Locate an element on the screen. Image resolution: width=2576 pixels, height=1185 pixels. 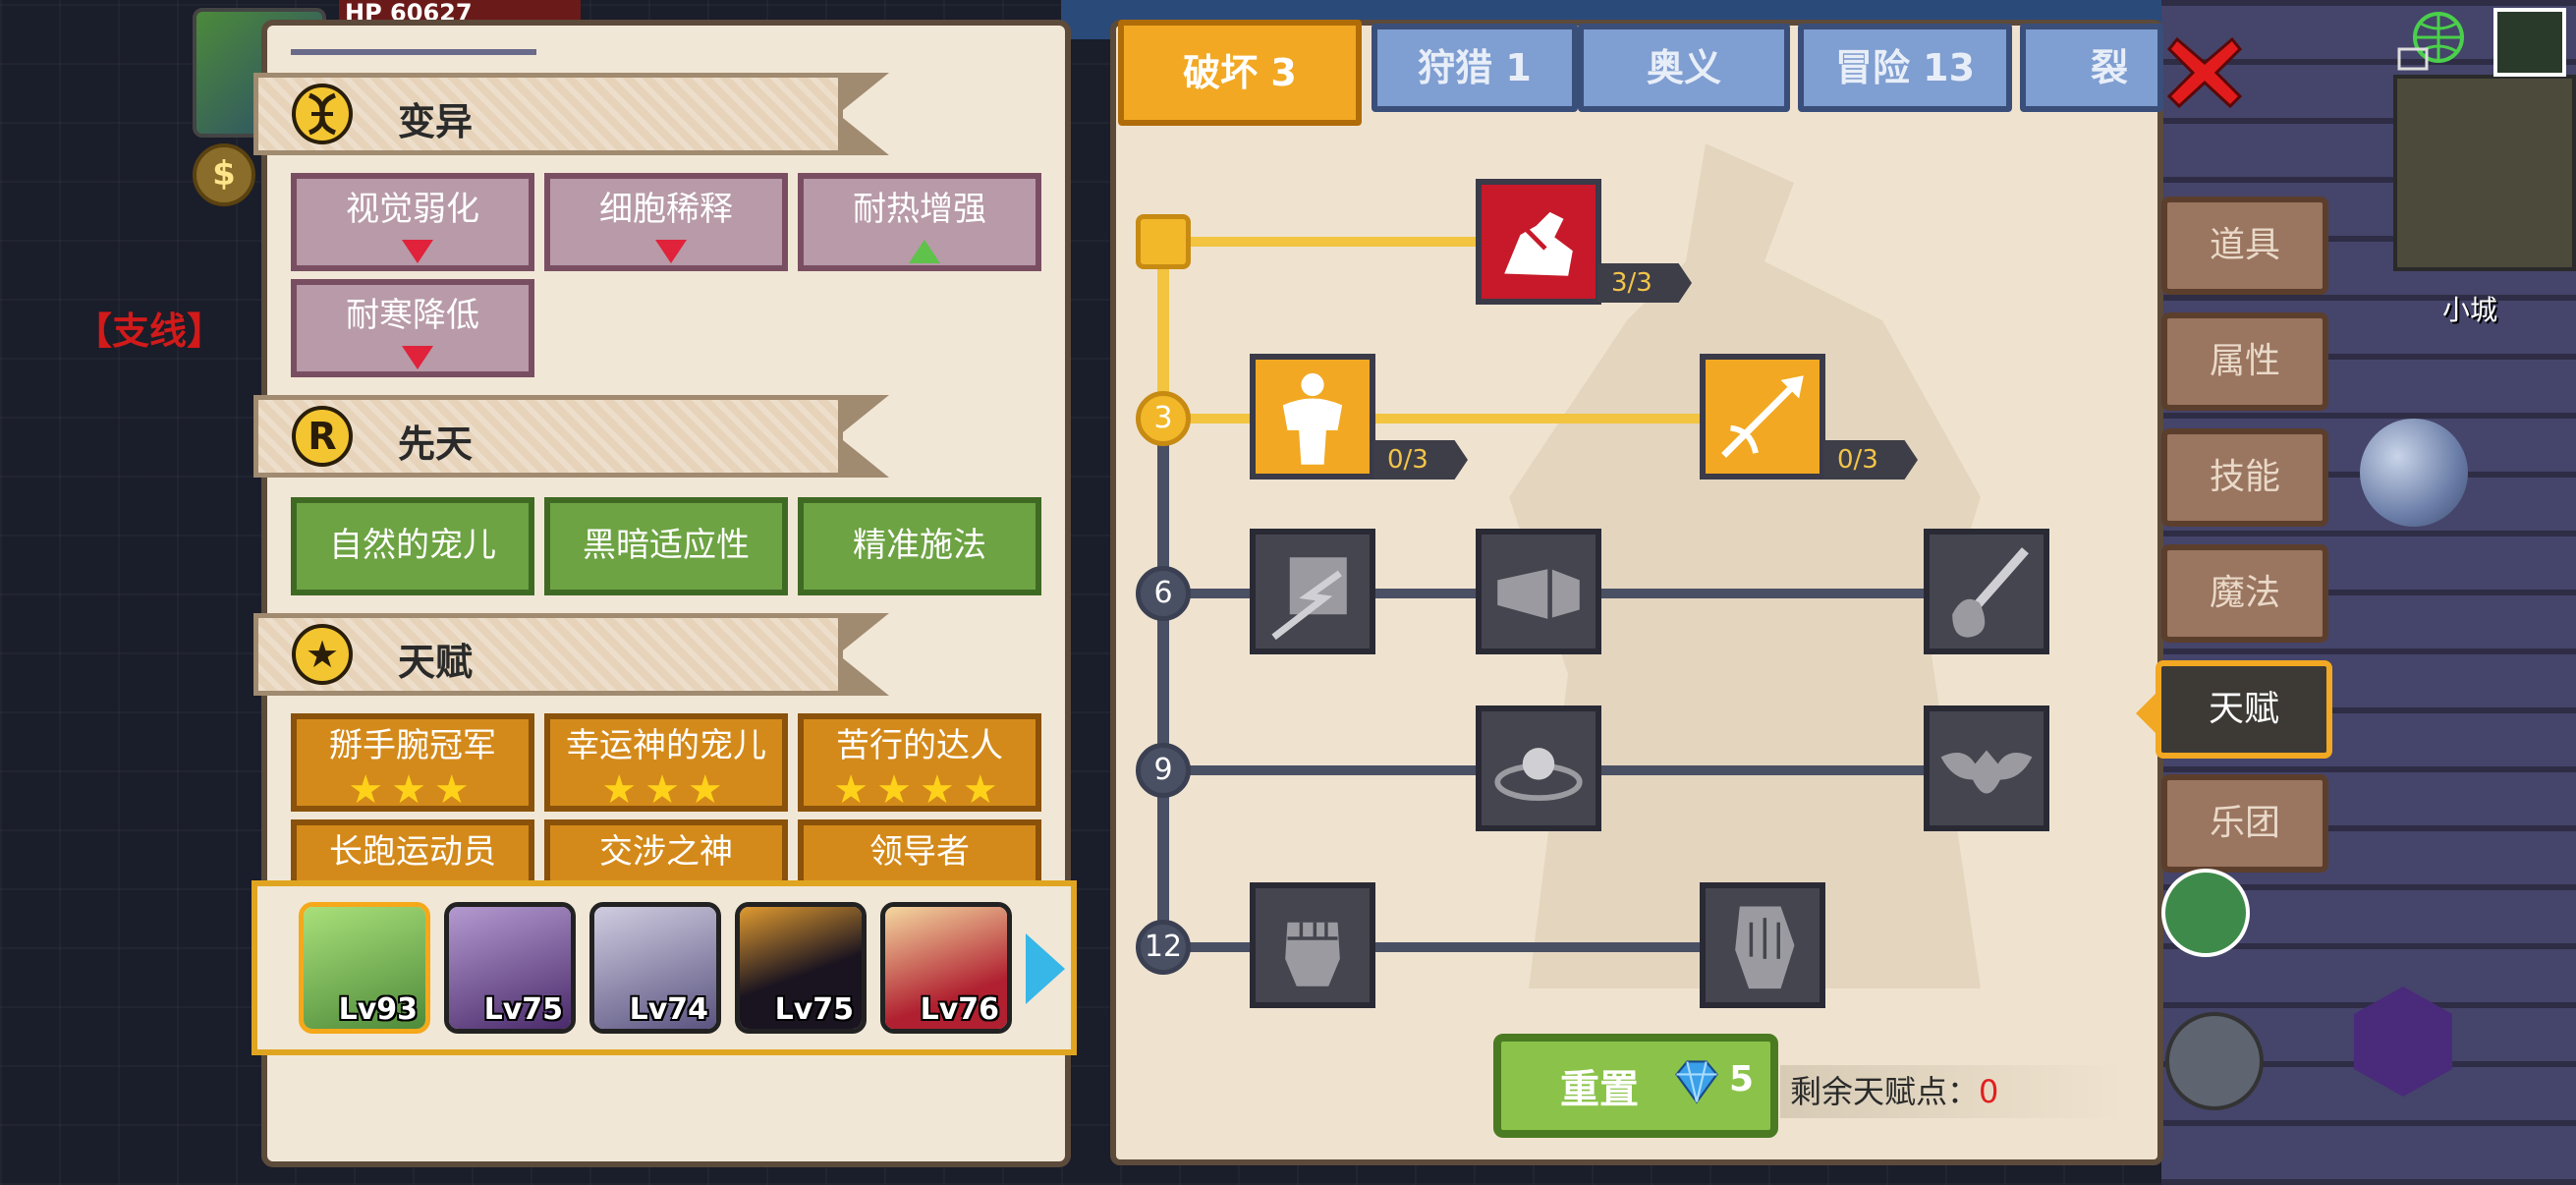
grip-icon is located at coordinates (1765, 948).